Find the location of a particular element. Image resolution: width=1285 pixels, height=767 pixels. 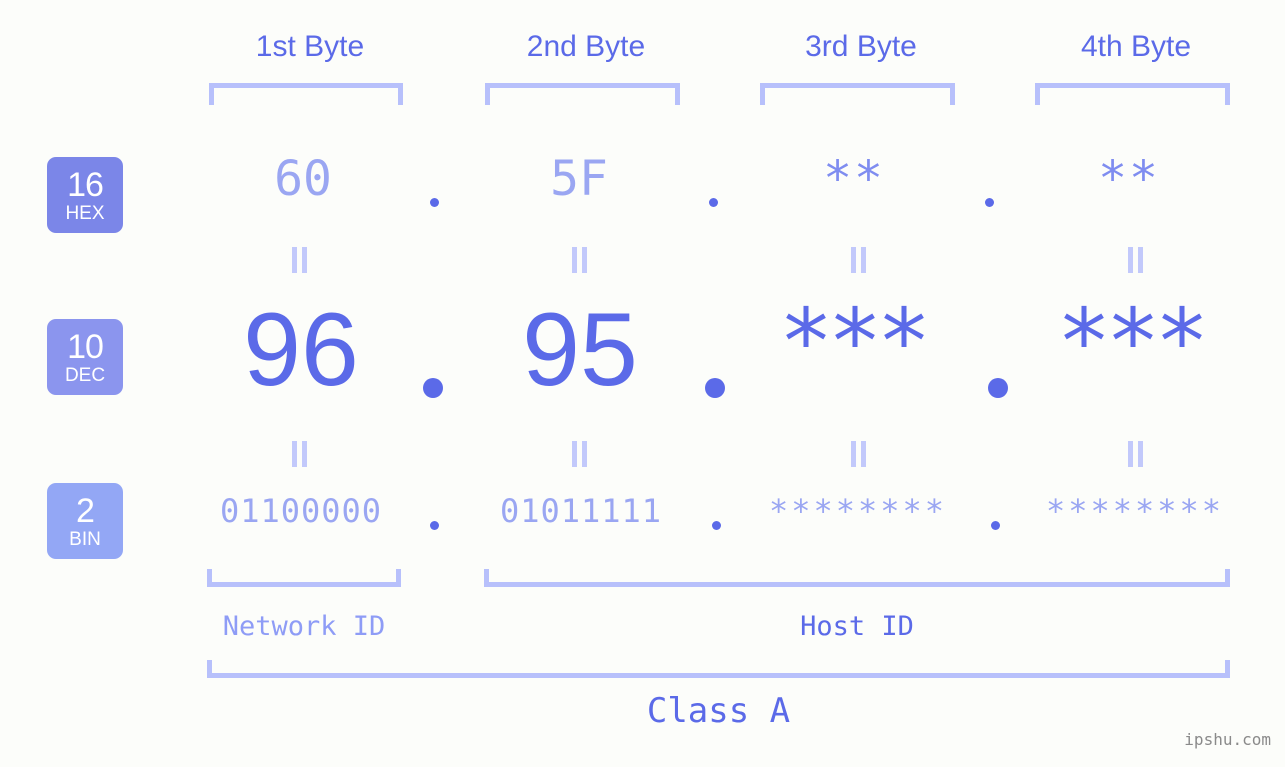

base-badge-hex: 16 HEX is located at coordinates (85, 195).